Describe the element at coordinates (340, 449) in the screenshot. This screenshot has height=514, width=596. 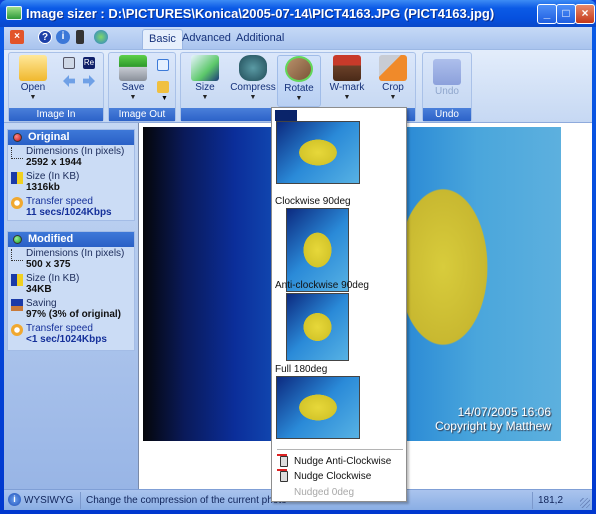
I see `menu-separator` at that location.